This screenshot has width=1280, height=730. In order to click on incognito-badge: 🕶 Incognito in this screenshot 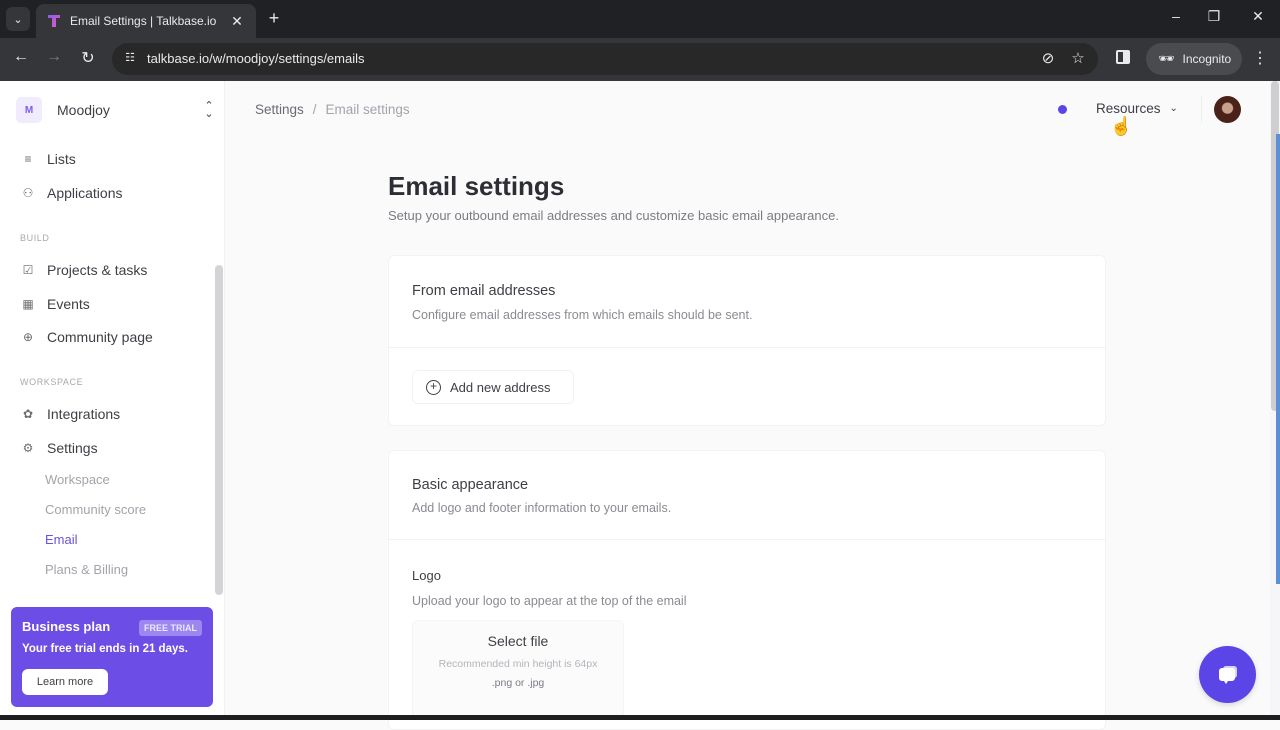, I will do `click(1194, 59)`.